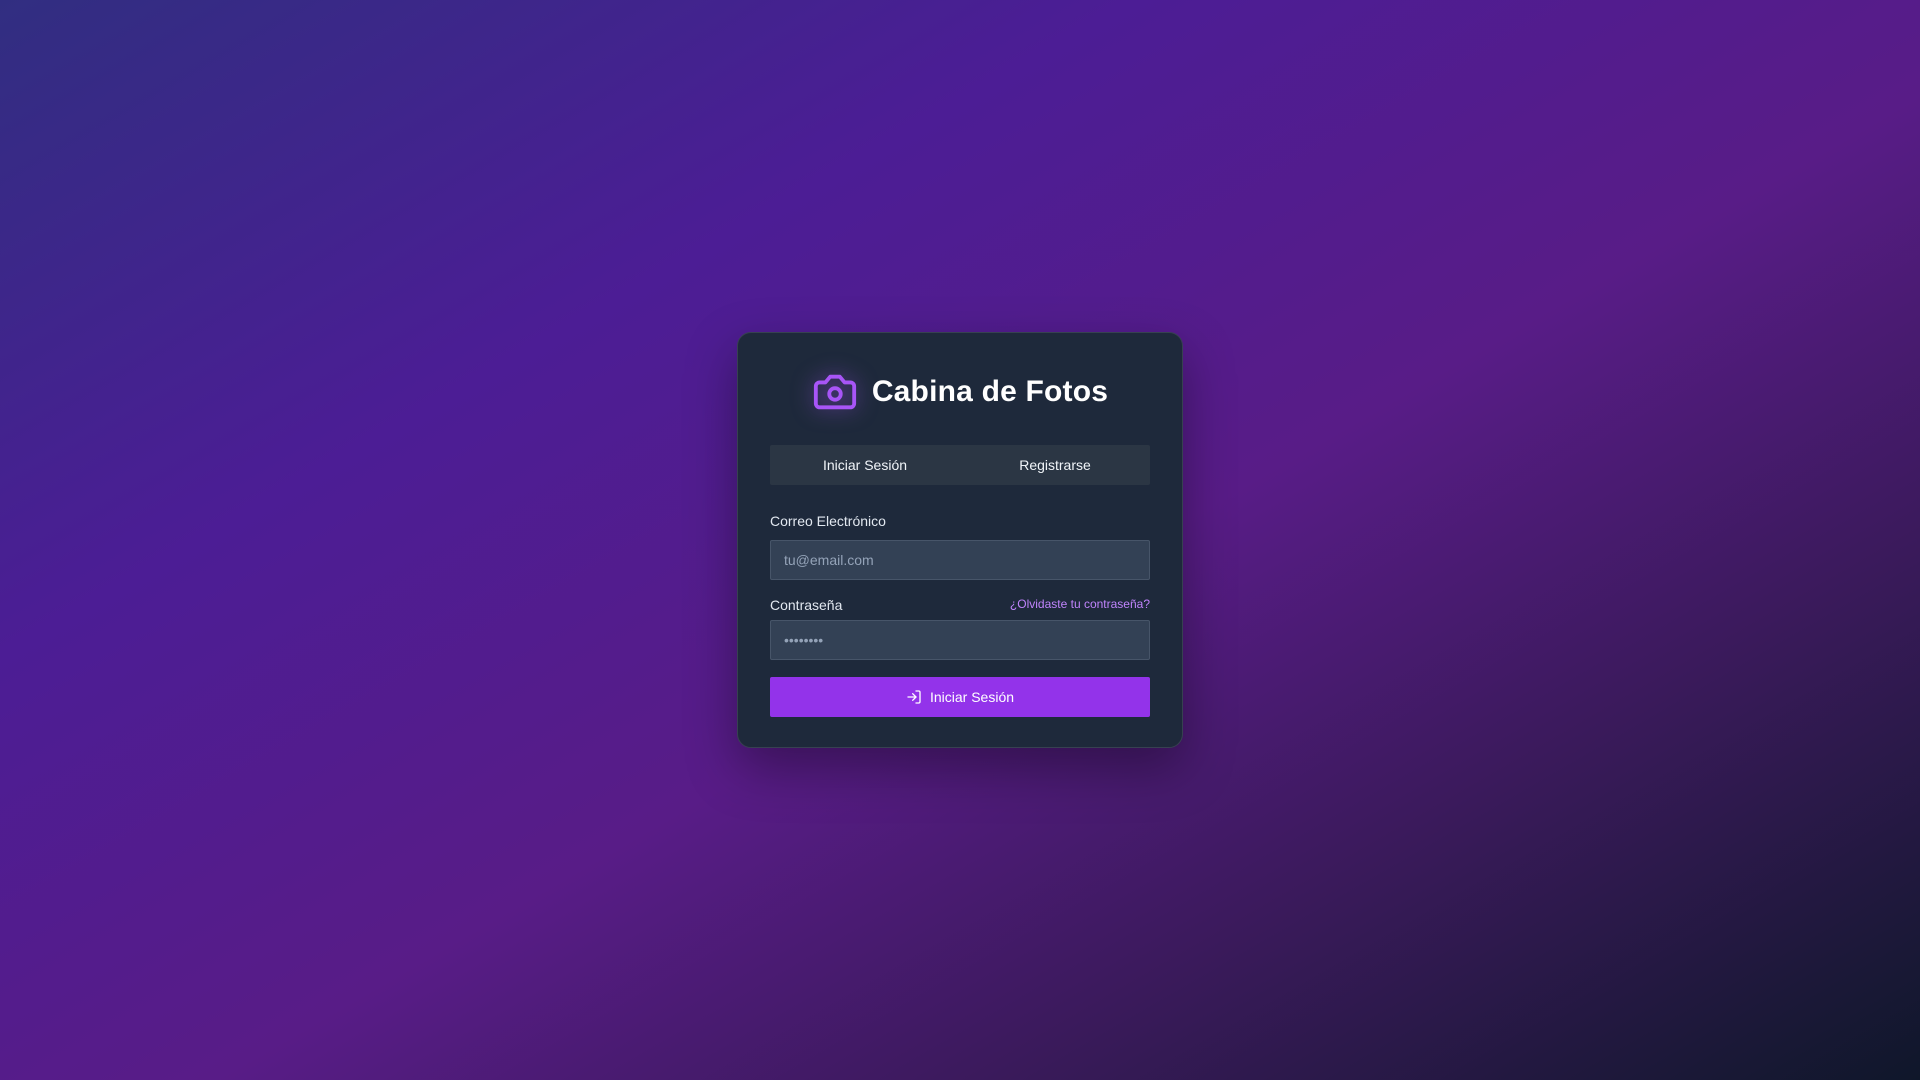 Image resolution: width=1920 pixels, height=1080 pixels. I want to click on tab-register: Registrarse, so click(1055, 465).